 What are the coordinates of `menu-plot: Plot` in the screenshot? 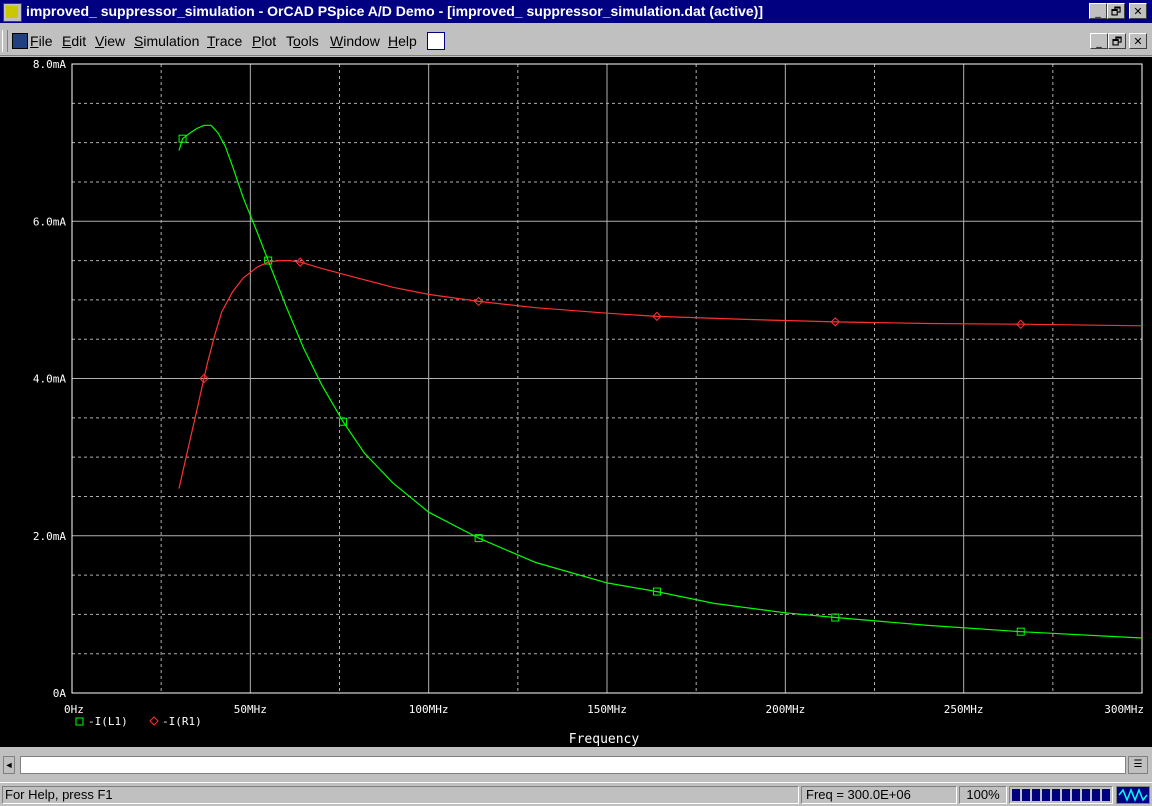 It's located at (264, 41).